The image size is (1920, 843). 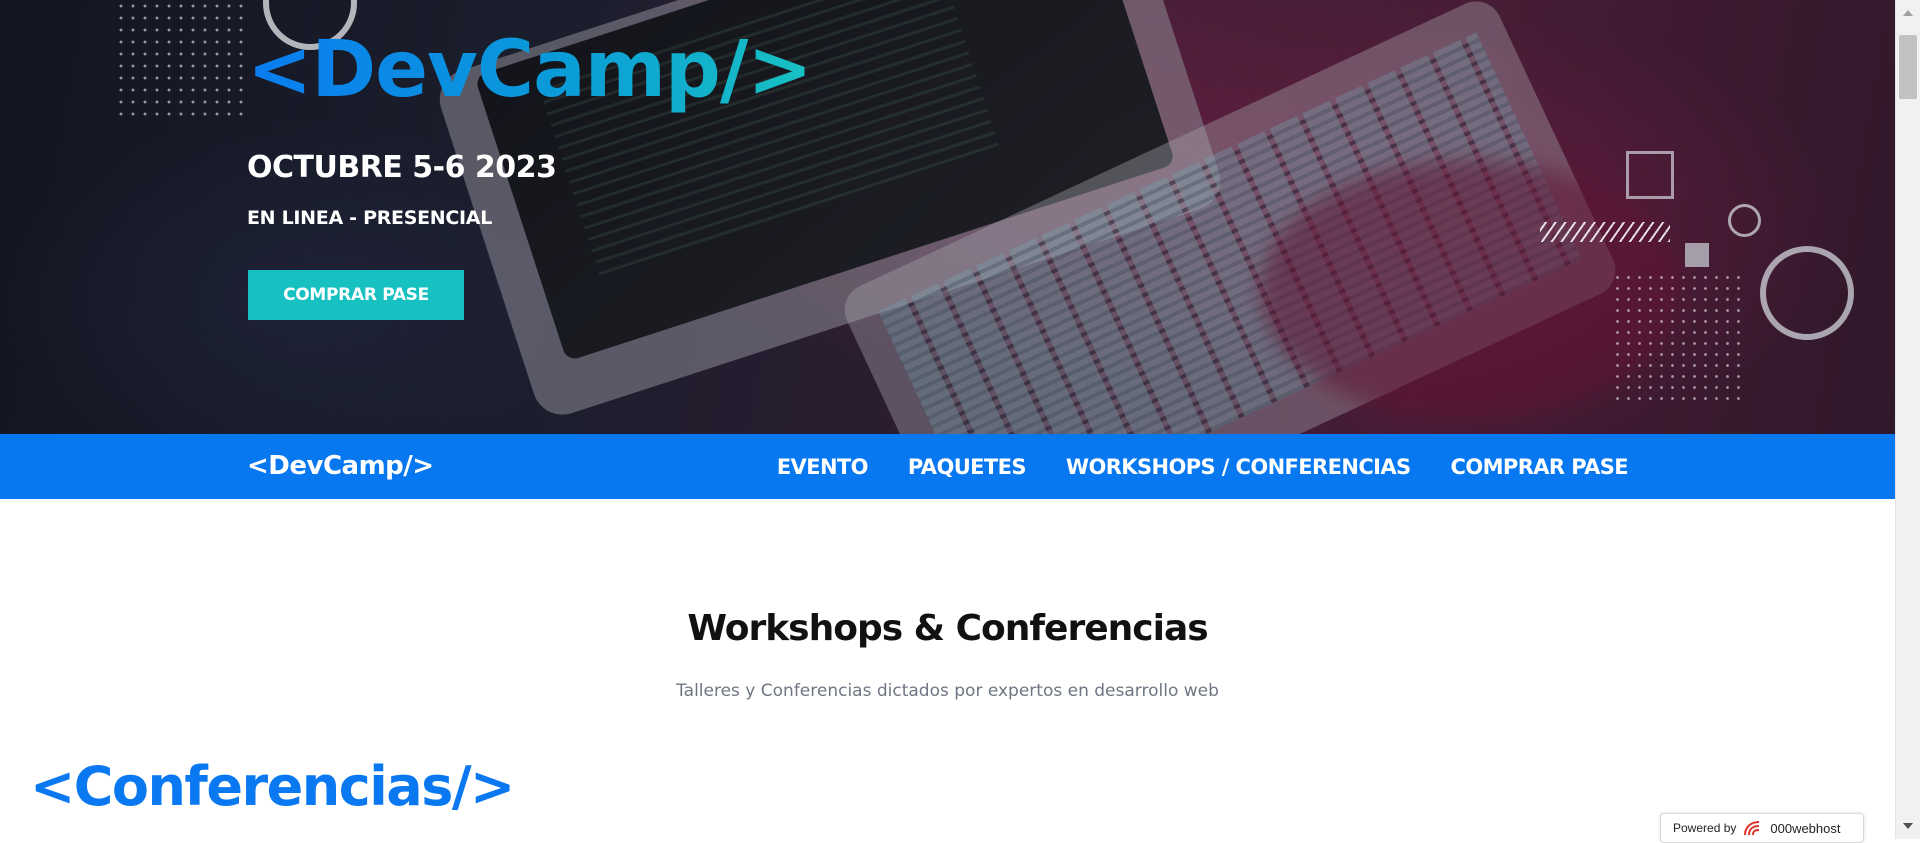 What do you see at coordinates (967, 467) in the screenshot?
I see `nav-link-paquetes: PAQUETES` at bounding box center [967, 467].